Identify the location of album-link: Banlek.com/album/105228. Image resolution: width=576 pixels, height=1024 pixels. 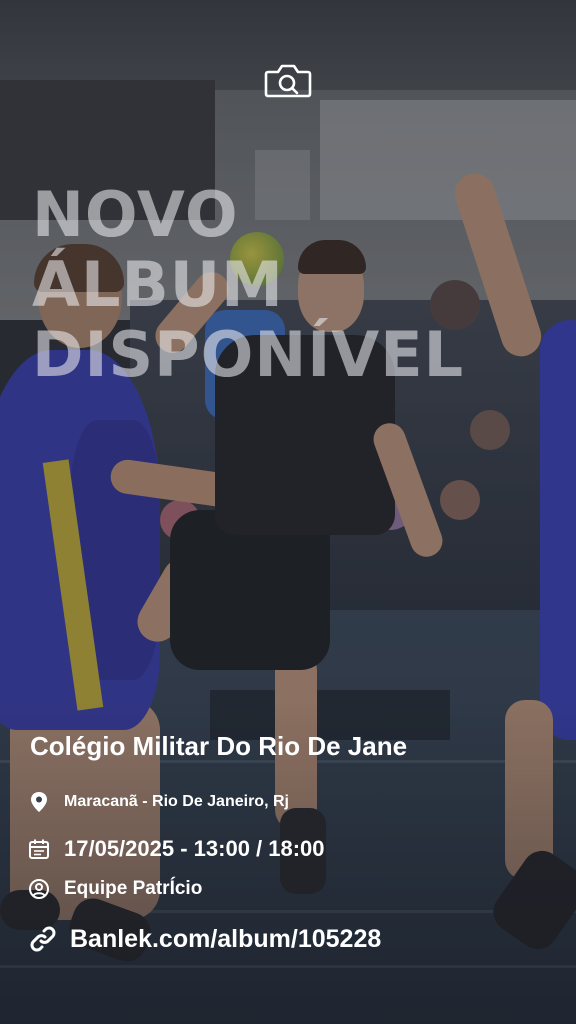
(204, 939).